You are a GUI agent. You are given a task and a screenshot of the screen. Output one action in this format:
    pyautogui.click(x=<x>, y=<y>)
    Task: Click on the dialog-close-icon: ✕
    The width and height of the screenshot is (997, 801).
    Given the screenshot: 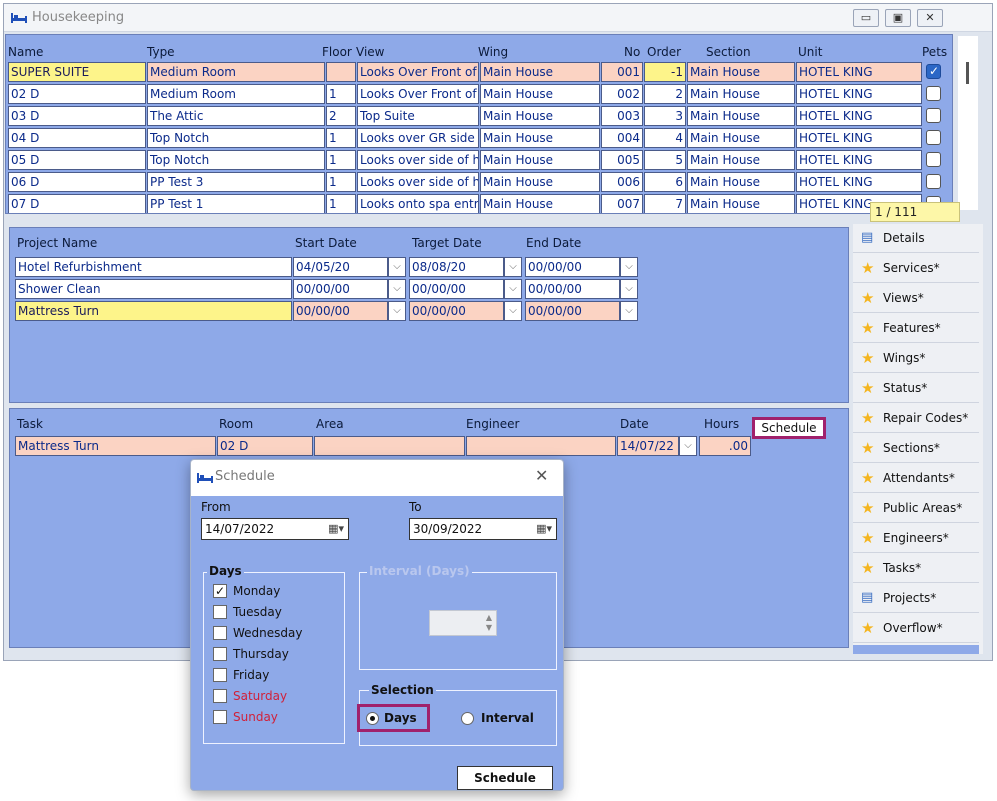 What is the action you would take?
    pyautogui.click(x=541, y=475)
    